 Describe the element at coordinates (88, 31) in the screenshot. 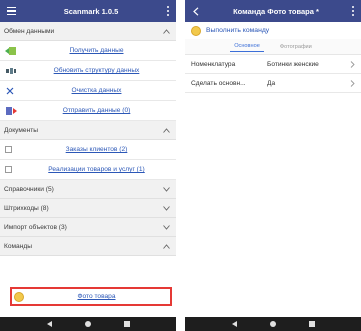

I see `section-exchange: Обмен данными` at that location.